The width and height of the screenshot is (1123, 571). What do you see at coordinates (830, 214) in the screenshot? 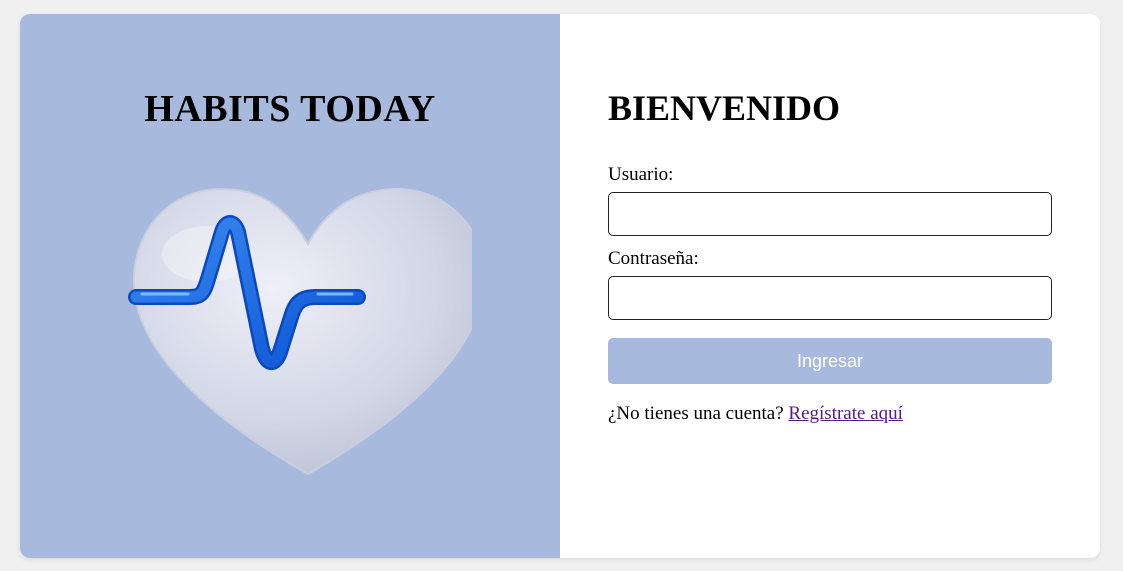
I see `username-input` at bounding box center [830, 214].